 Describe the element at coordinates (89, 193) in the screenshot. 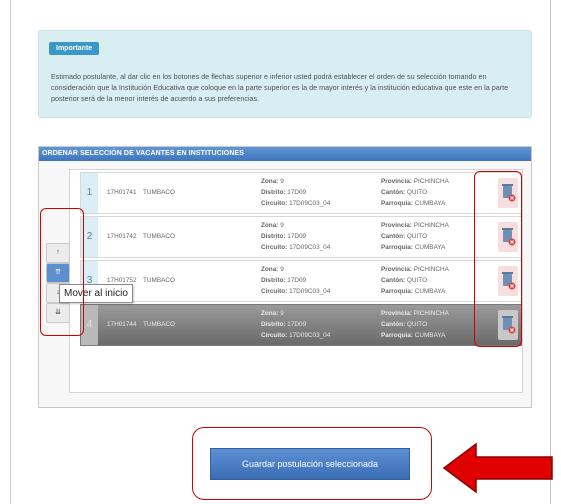

I see `row-number: 1` at that location.